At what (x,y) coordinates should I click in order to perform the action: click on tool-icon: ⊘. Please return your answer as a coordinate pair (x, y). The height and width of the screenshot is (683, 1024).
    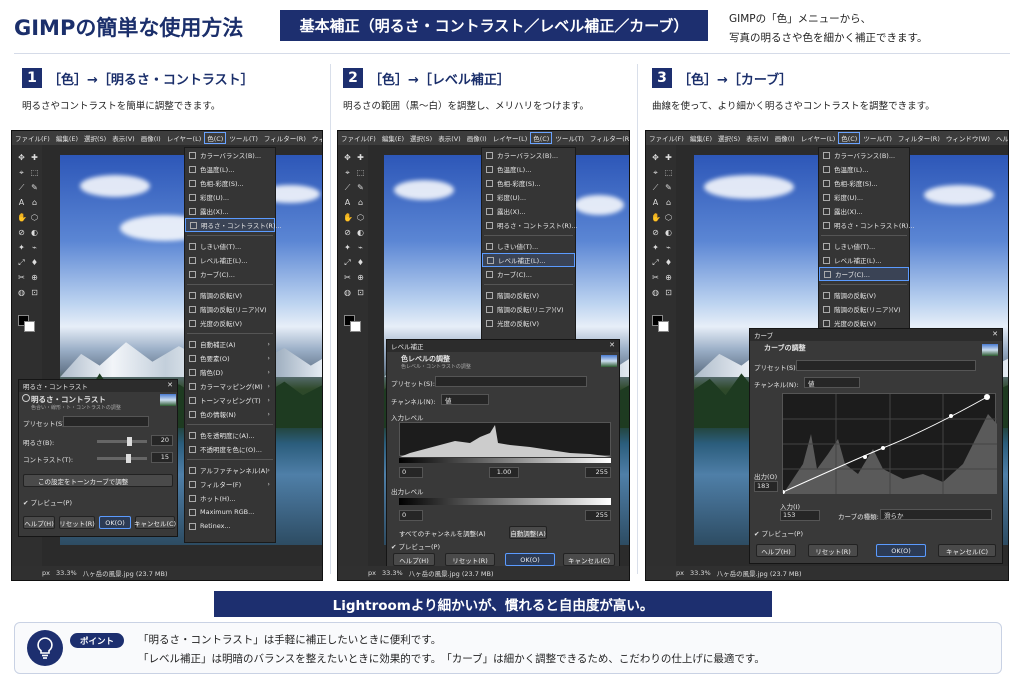
    Looking at the image, I should click on (21, 232).